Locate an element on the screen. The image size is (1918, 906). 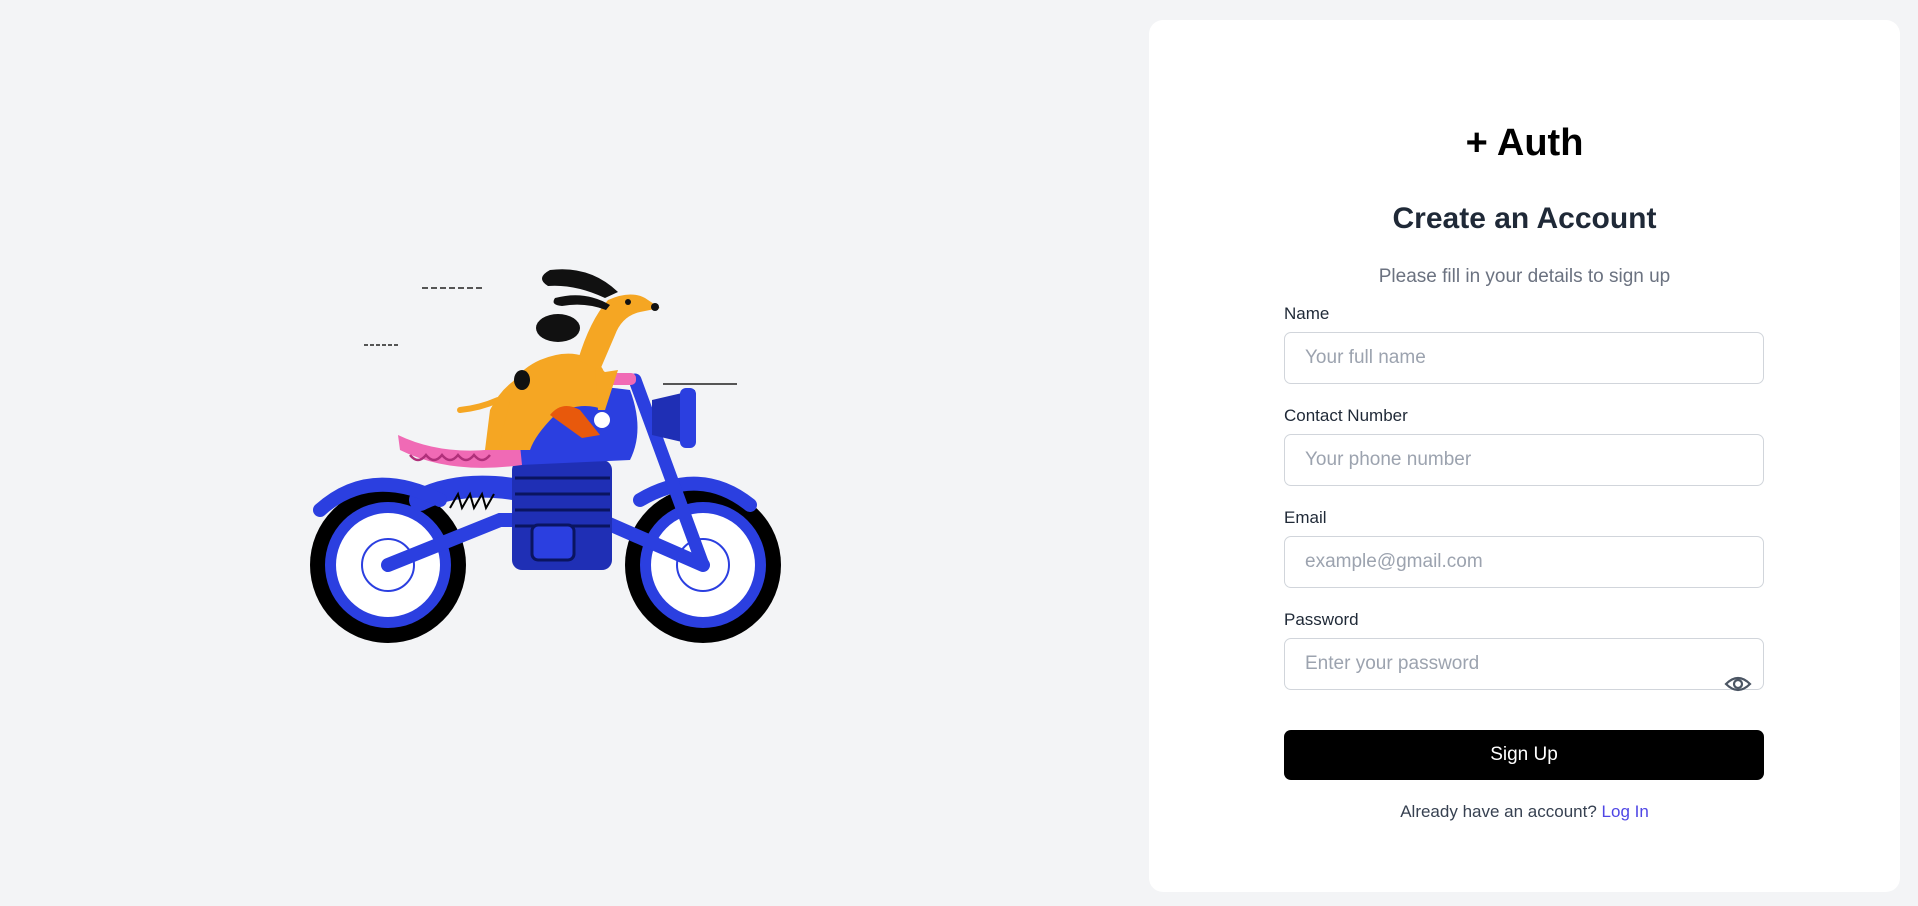
login-prompt: Already have an account? Log In is located at coordinates (1524, 812).